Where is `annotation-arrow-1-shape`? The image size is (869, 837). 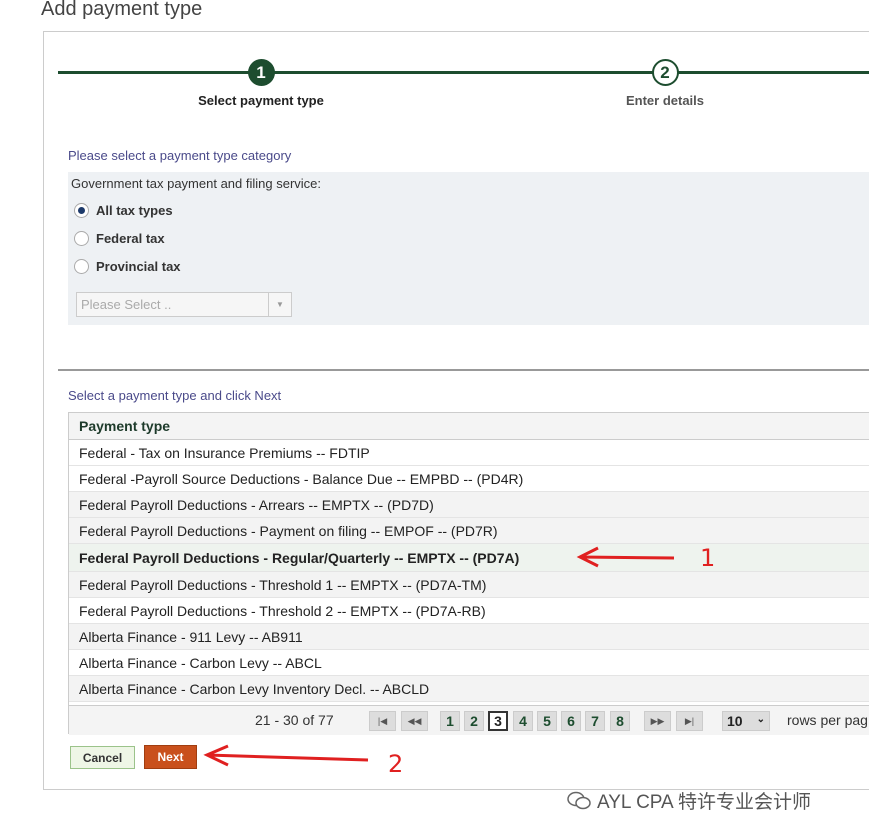
annotation-arrow-1-shape is located at coordinates (625, 557).